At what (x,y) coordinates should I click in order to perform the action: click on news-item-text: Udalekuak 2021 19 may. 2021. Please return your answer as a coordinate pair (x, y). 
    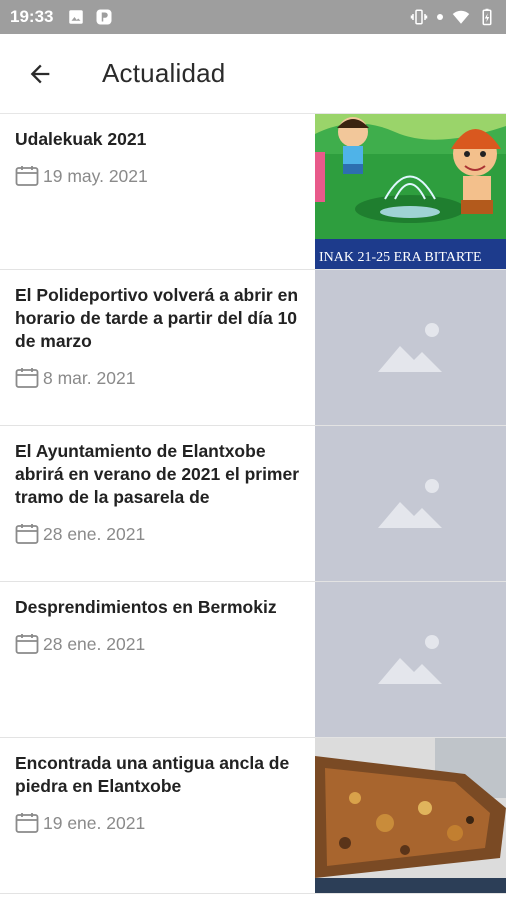
    Looking at the image, I should click on (157, 191).